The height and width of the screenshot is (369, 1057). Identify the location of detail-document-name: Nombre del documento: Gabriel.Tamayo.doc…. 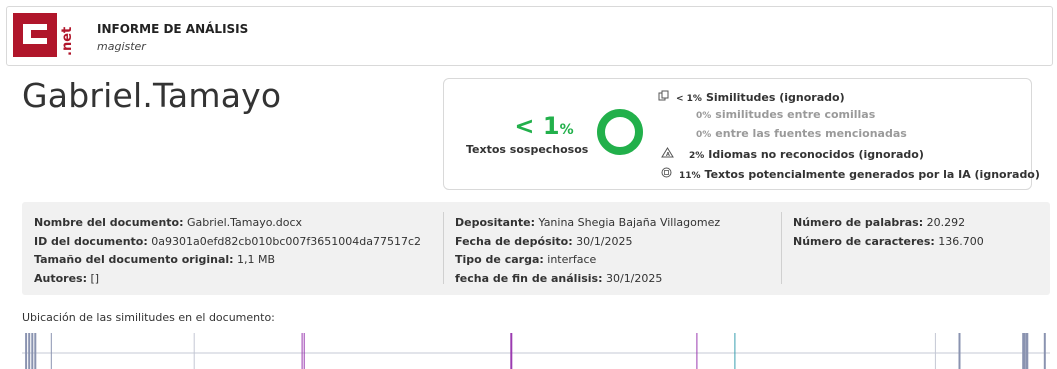
(168, 222).